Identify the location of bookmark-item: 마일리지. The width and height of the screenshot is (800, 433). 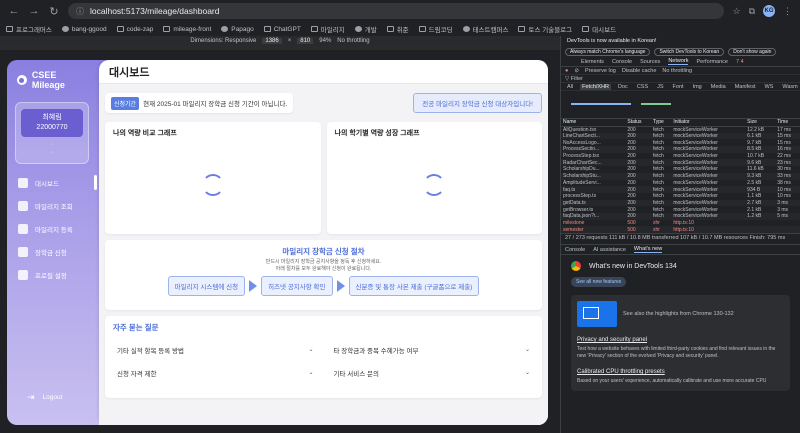
(327, 29).